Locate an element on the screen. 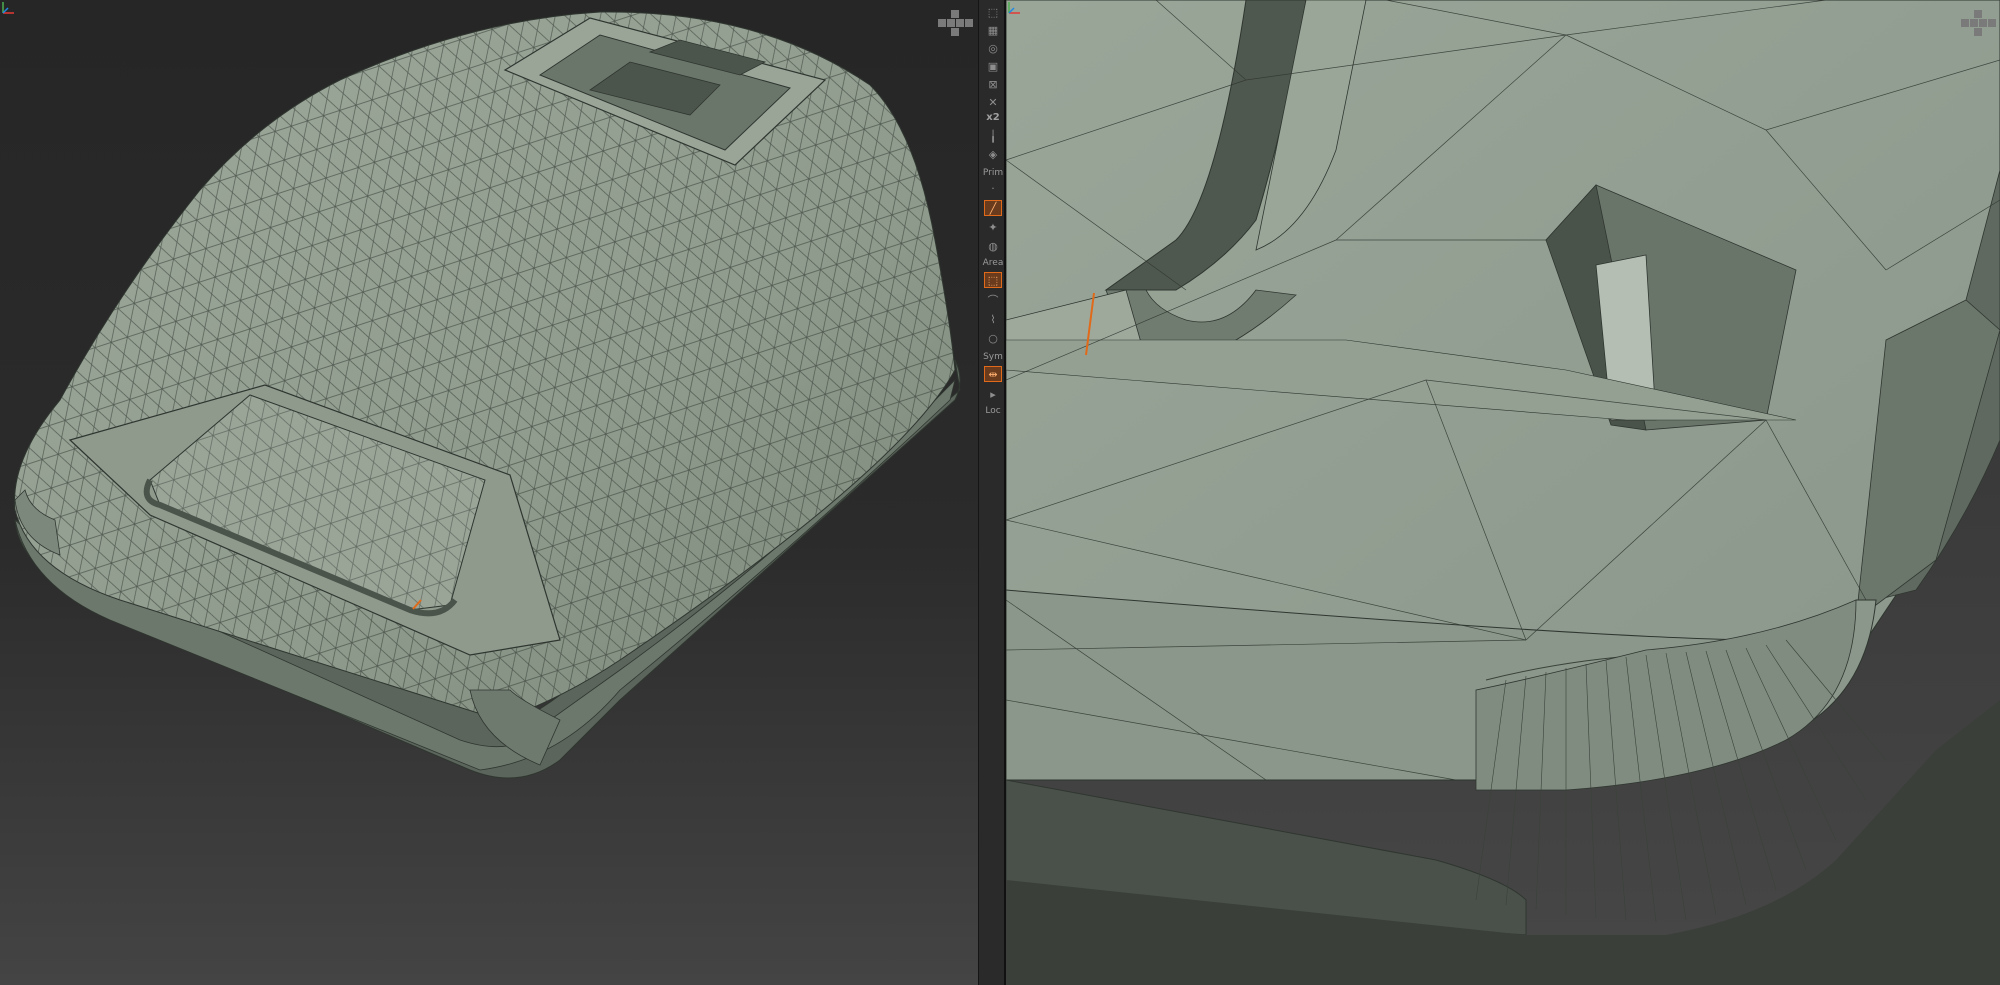  sym-label: Sym is located at coordinates (993, 357).